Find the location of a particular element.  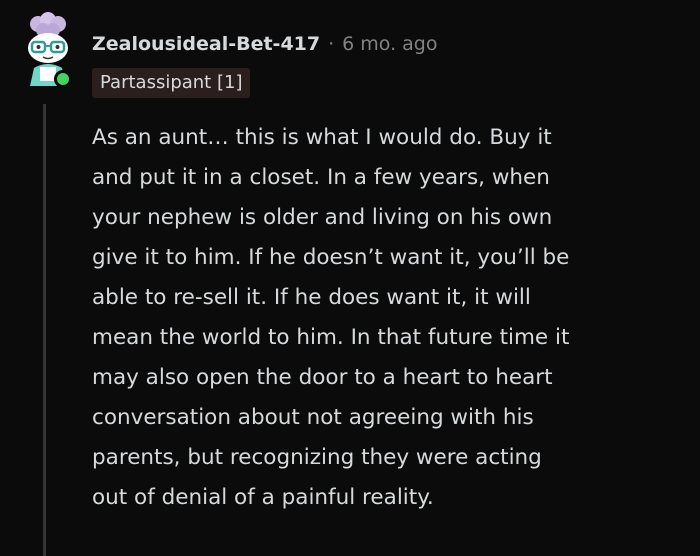

thread-line is located at coordinates (44, 330).